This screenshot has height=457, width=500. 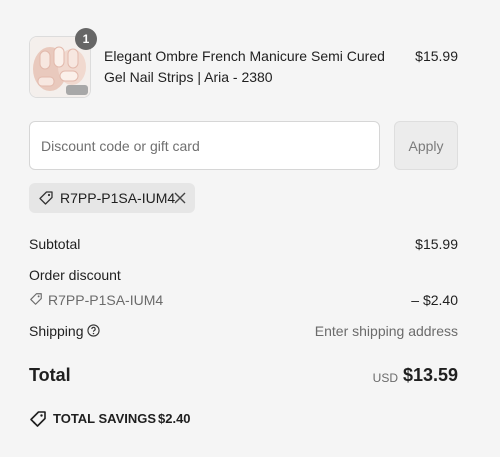 What do you see at coordinates (180, 198) in the screenshot?
I see `remove-code-icon` at bounding box center [180, 198].